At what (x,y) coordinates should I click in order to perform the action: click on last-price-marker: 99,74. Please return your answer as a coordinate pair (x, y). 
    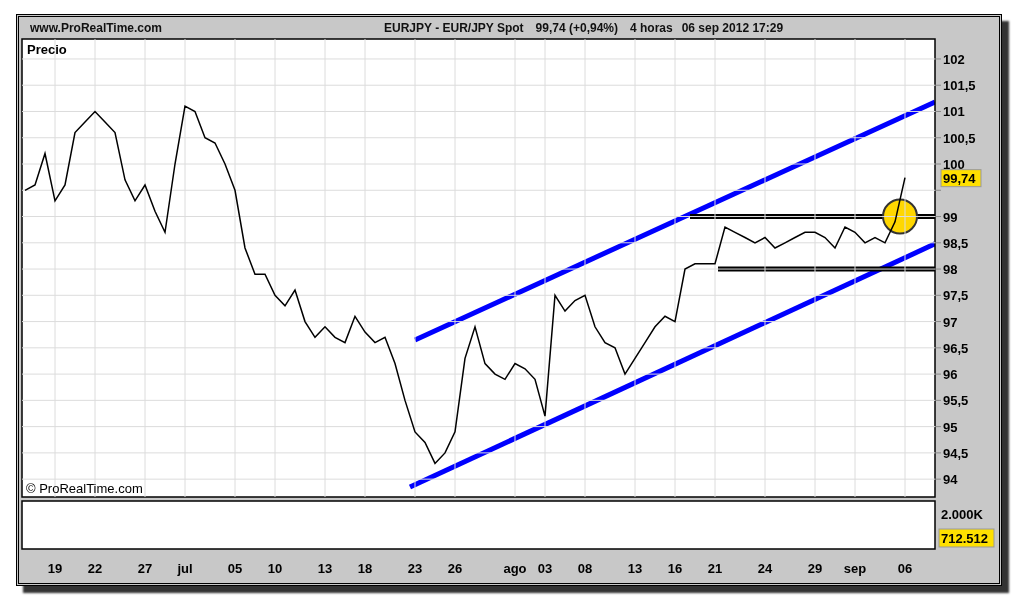
    Looking at the image, I should click on (961, 178).